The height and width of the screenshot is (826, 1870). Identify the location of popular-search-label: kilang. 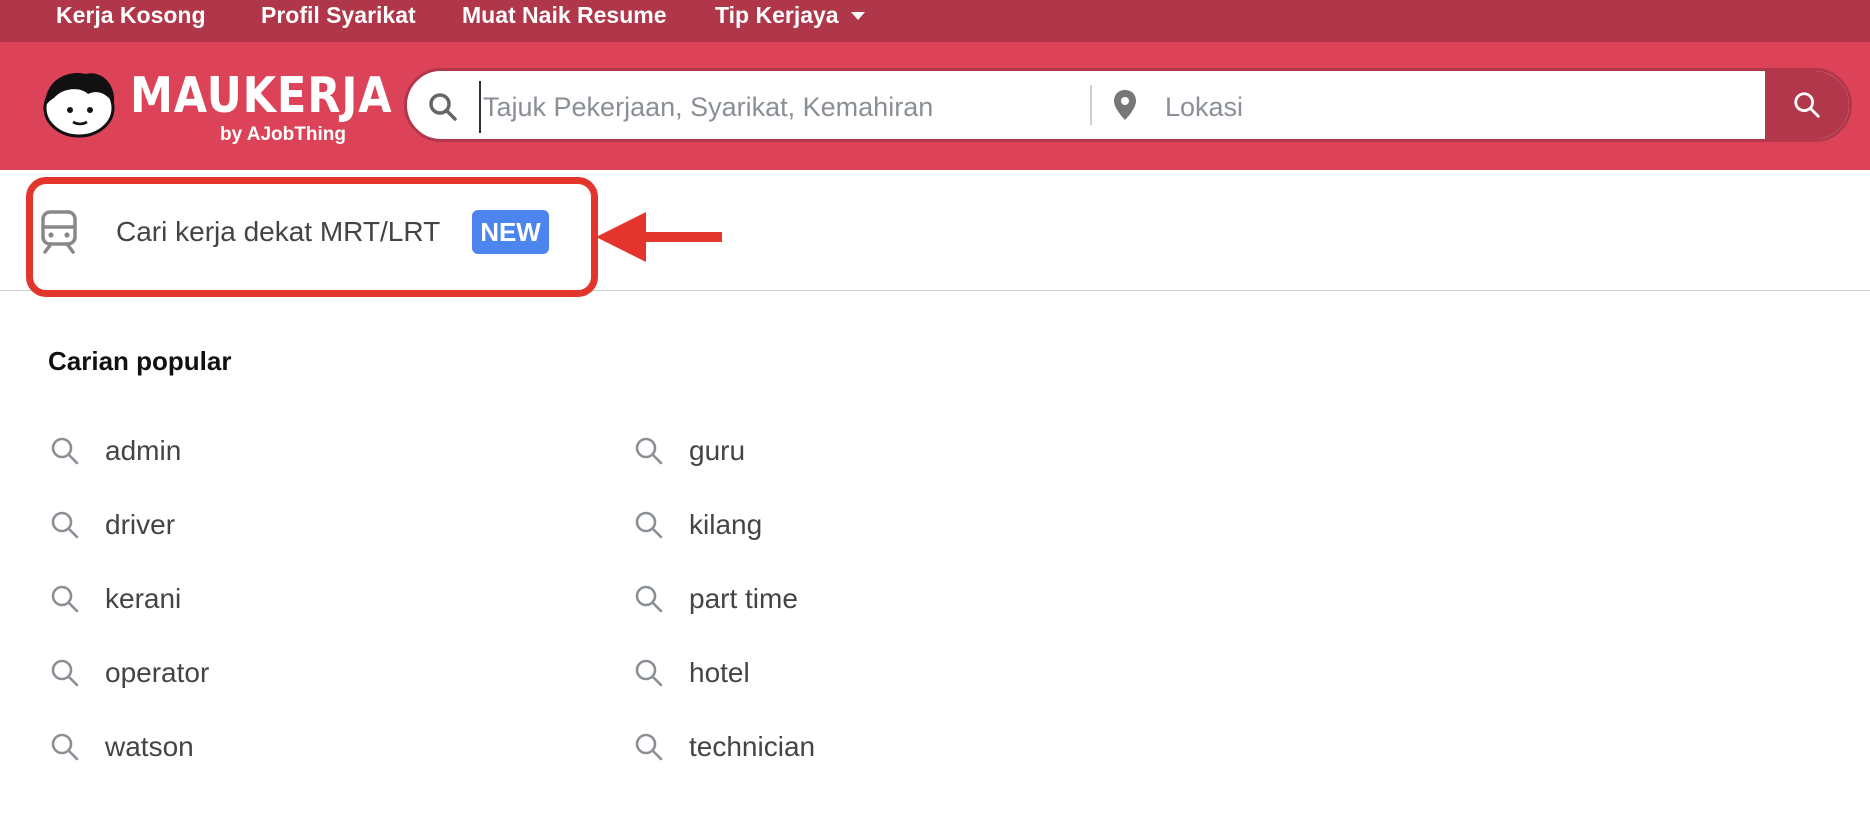
(726, 524).